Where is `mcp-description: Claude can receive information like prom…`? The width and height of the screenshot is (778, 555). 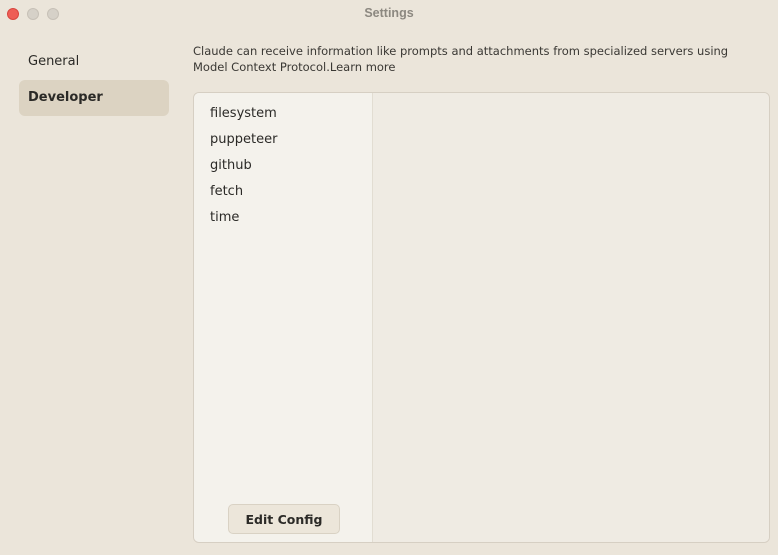
mcp-description: Claude can receive information like prom… is located at coordinates (478, 59).